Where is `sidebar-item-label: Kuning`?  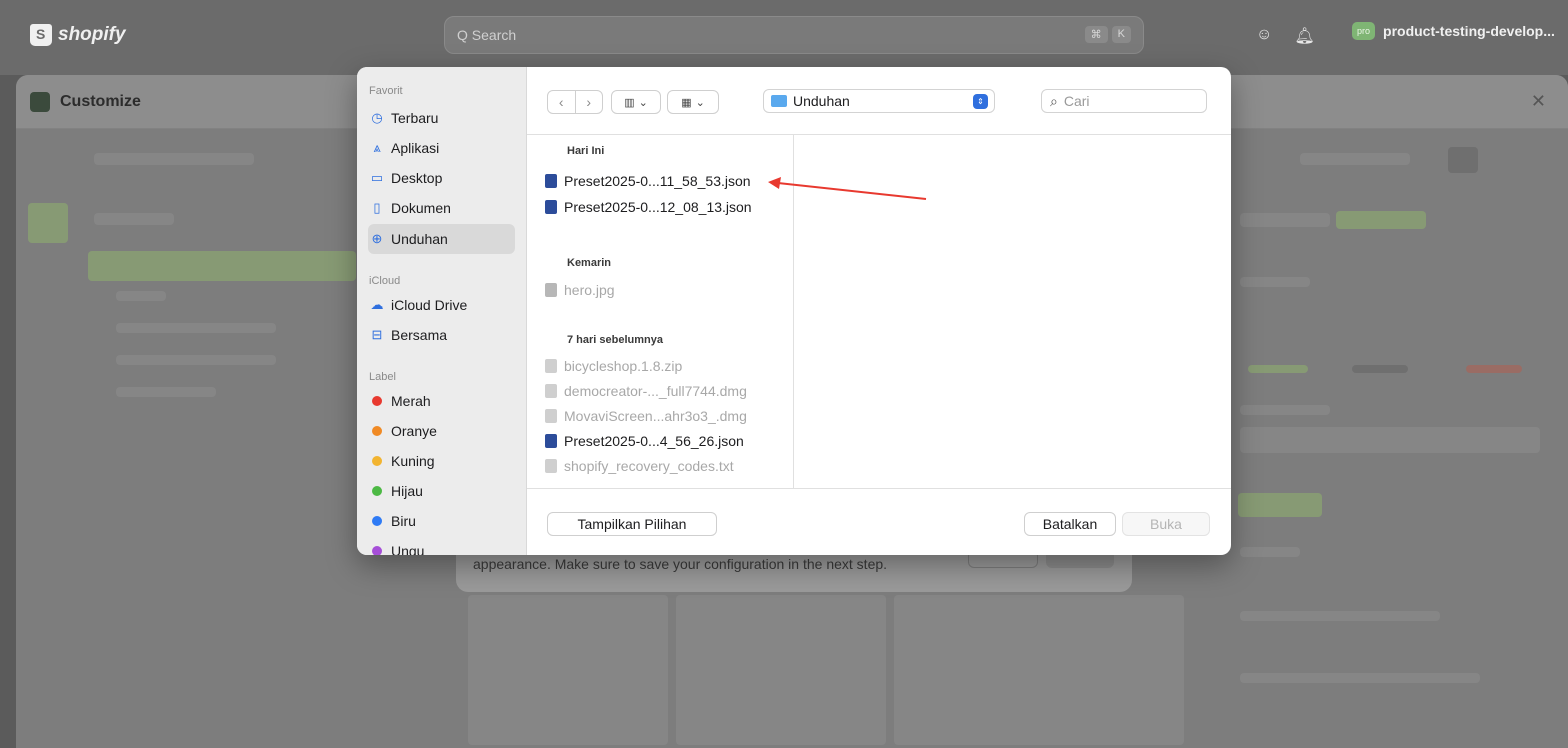 sidebar-item-label: Kuning is located at coordinates (413, 461).